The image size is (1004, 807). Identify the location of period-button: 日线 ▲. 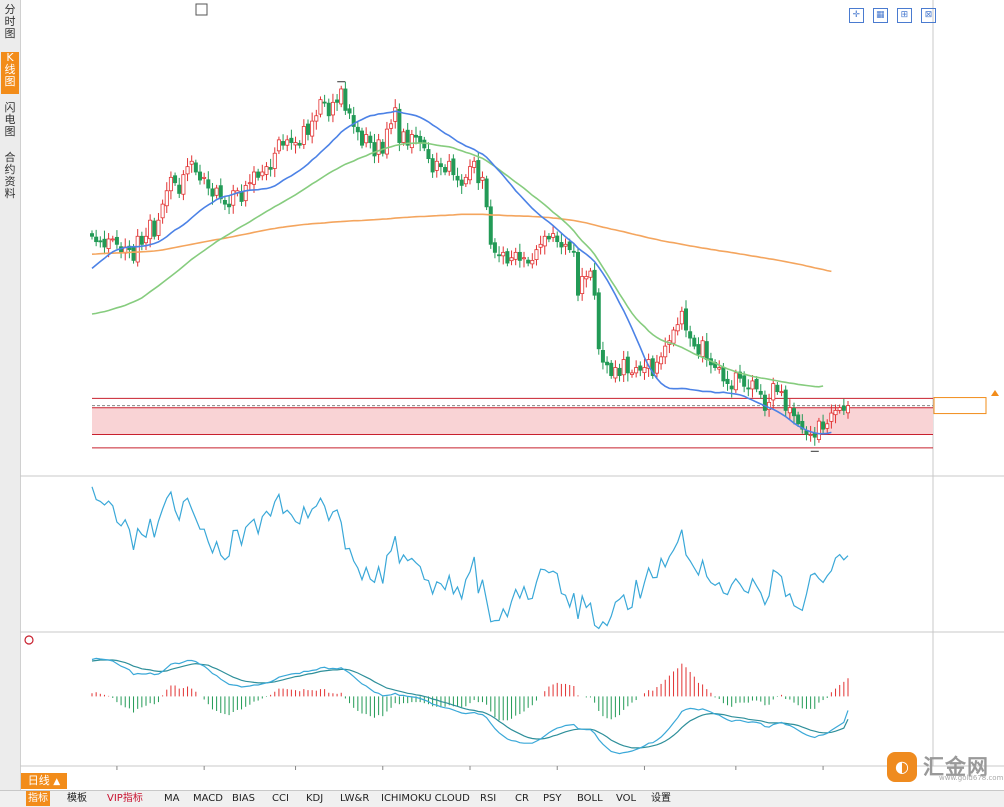
(44, 781).